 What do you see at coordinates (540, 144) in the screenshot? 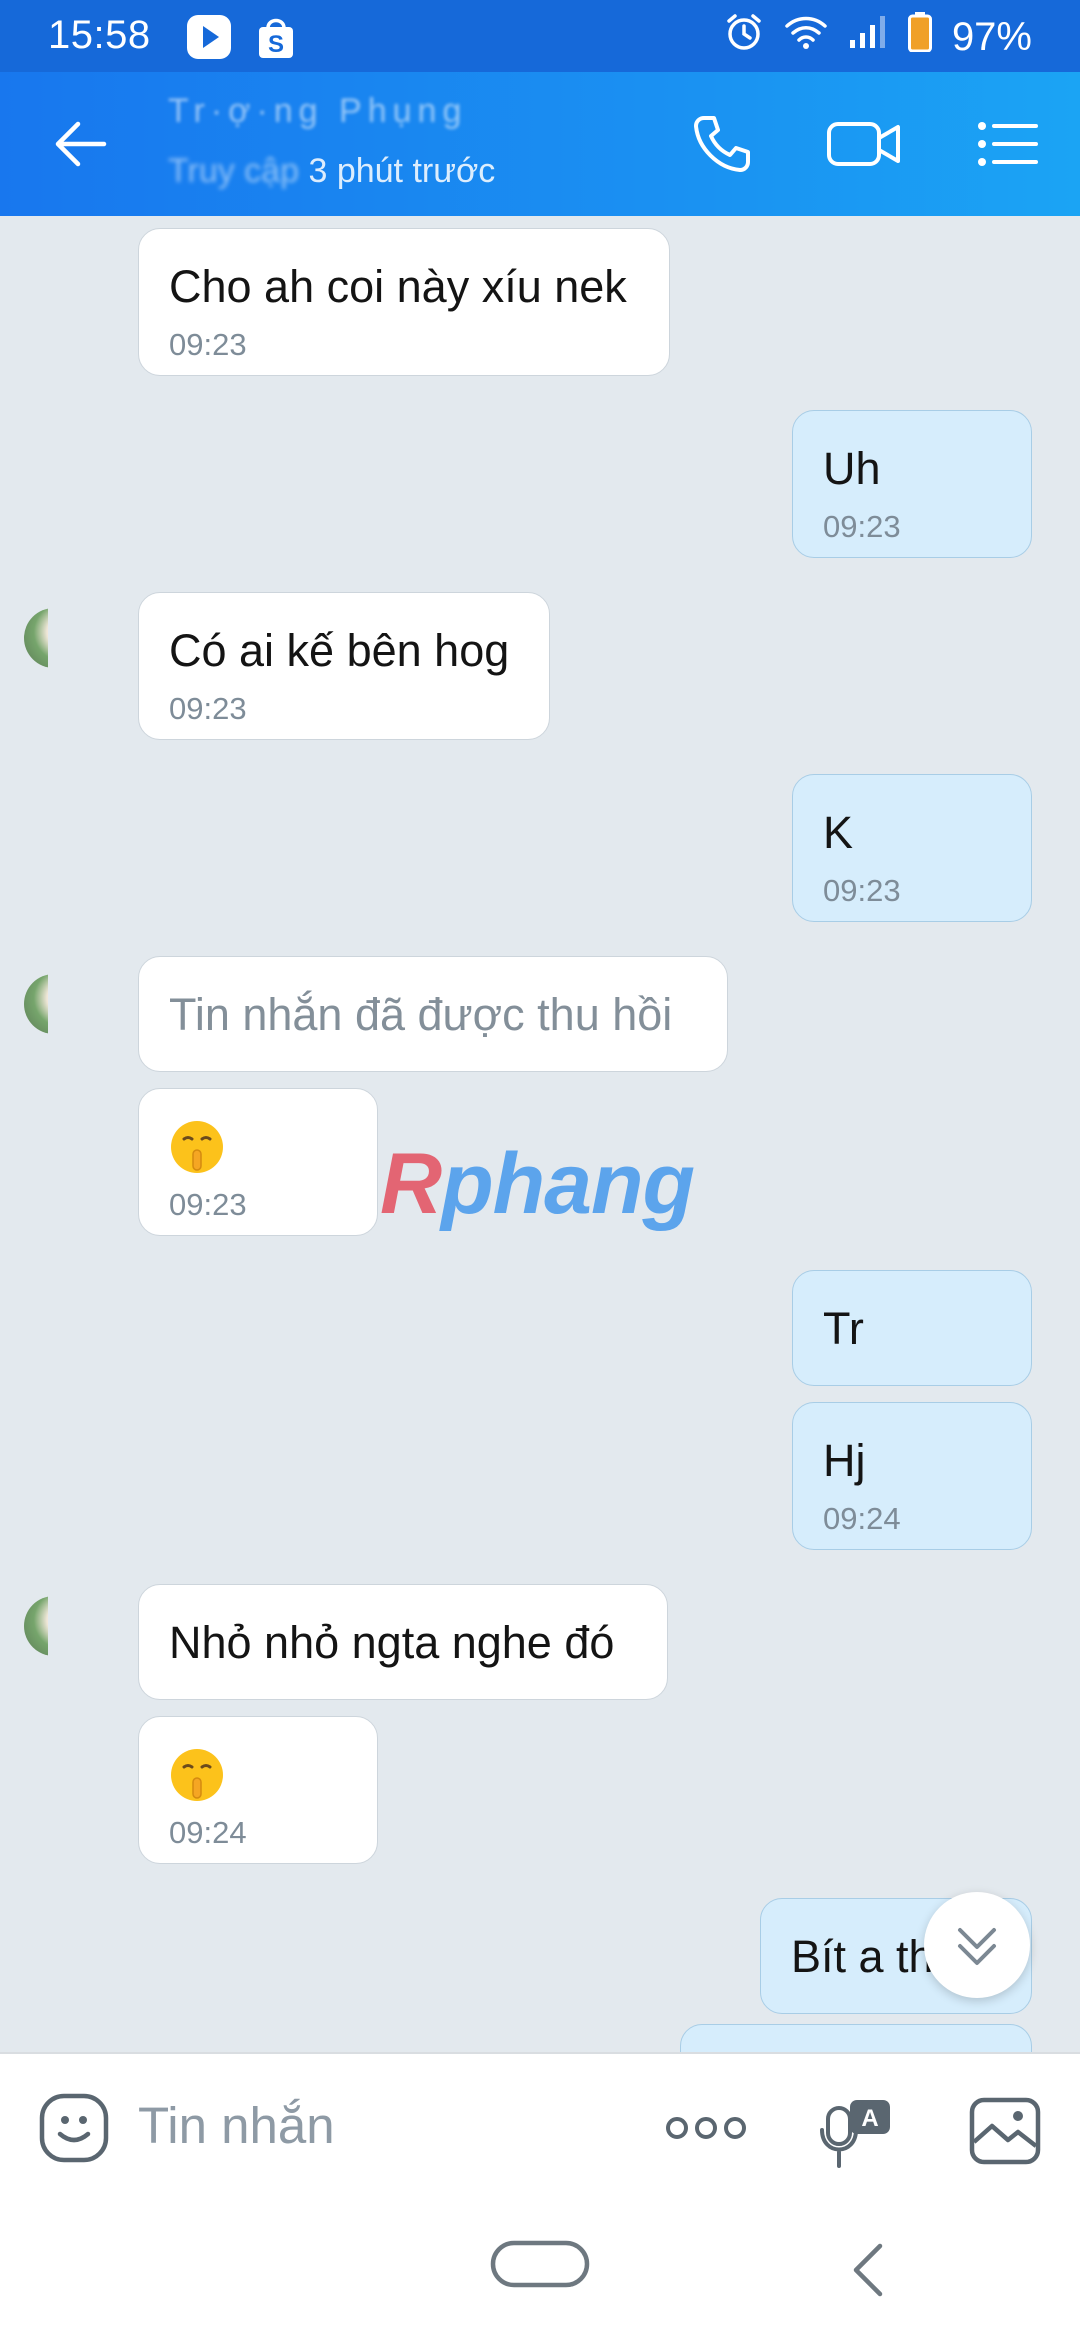
I see `chat-header: Tr·ợ·ng Phụng Truy cập 3 phút trước` at bounding box center [540, 144].